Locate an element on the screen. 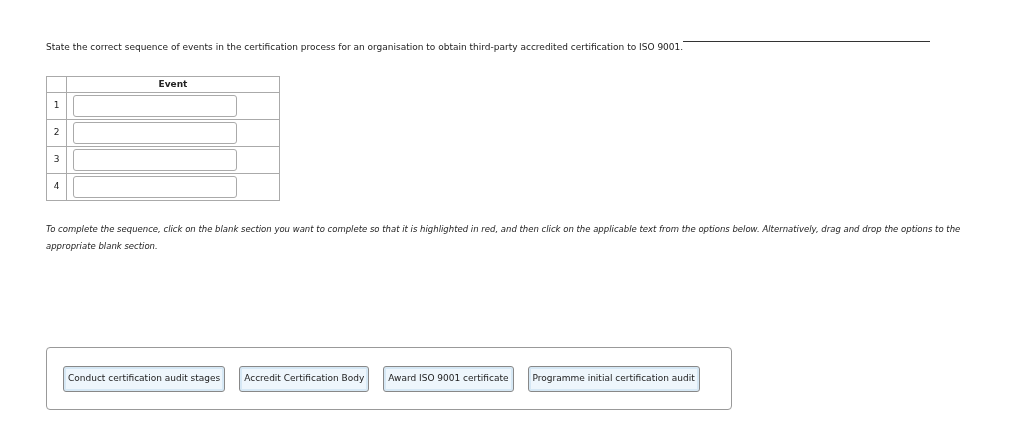 The image size is (1010, 440). row-number: 1 is located at coordinates (56, 106).